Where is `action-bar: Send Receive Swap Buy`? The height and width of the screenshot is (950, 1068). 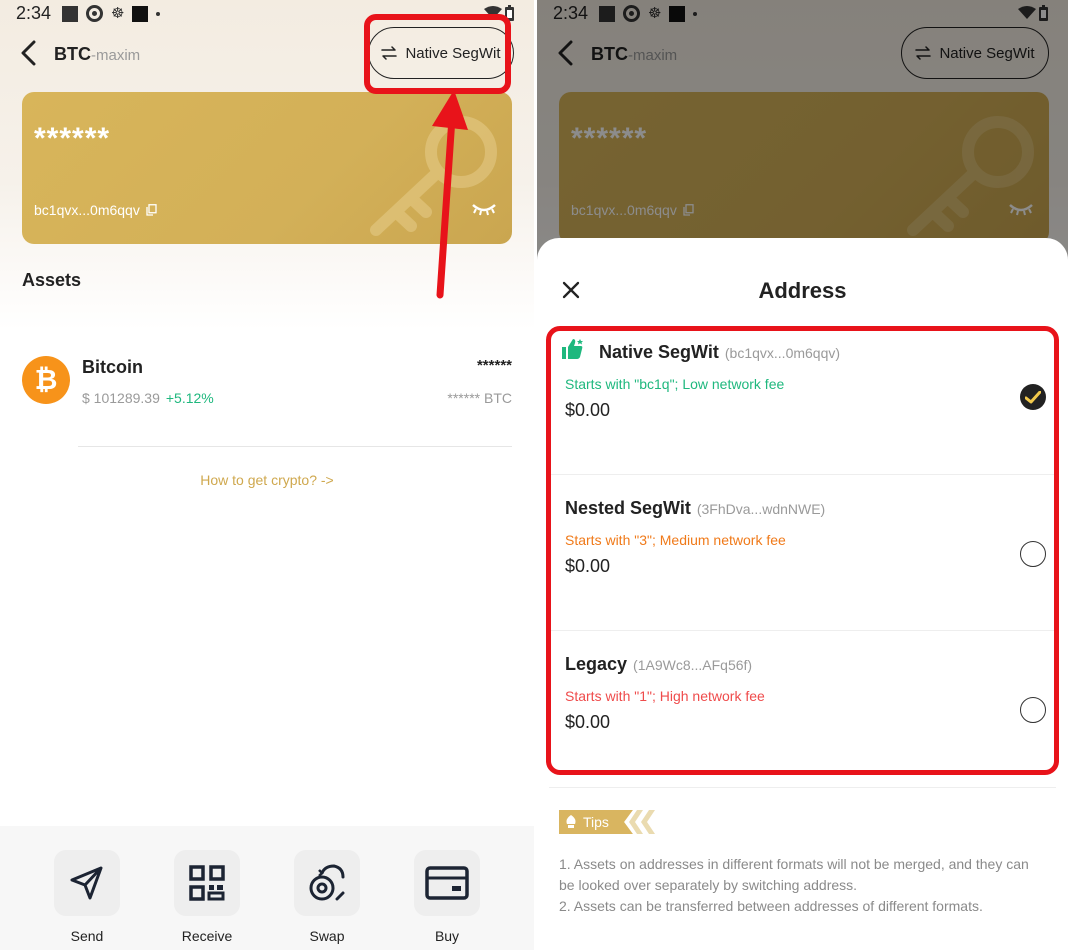 action-bar: Send Receive Swap Buy is located at coordinates (267, 888).